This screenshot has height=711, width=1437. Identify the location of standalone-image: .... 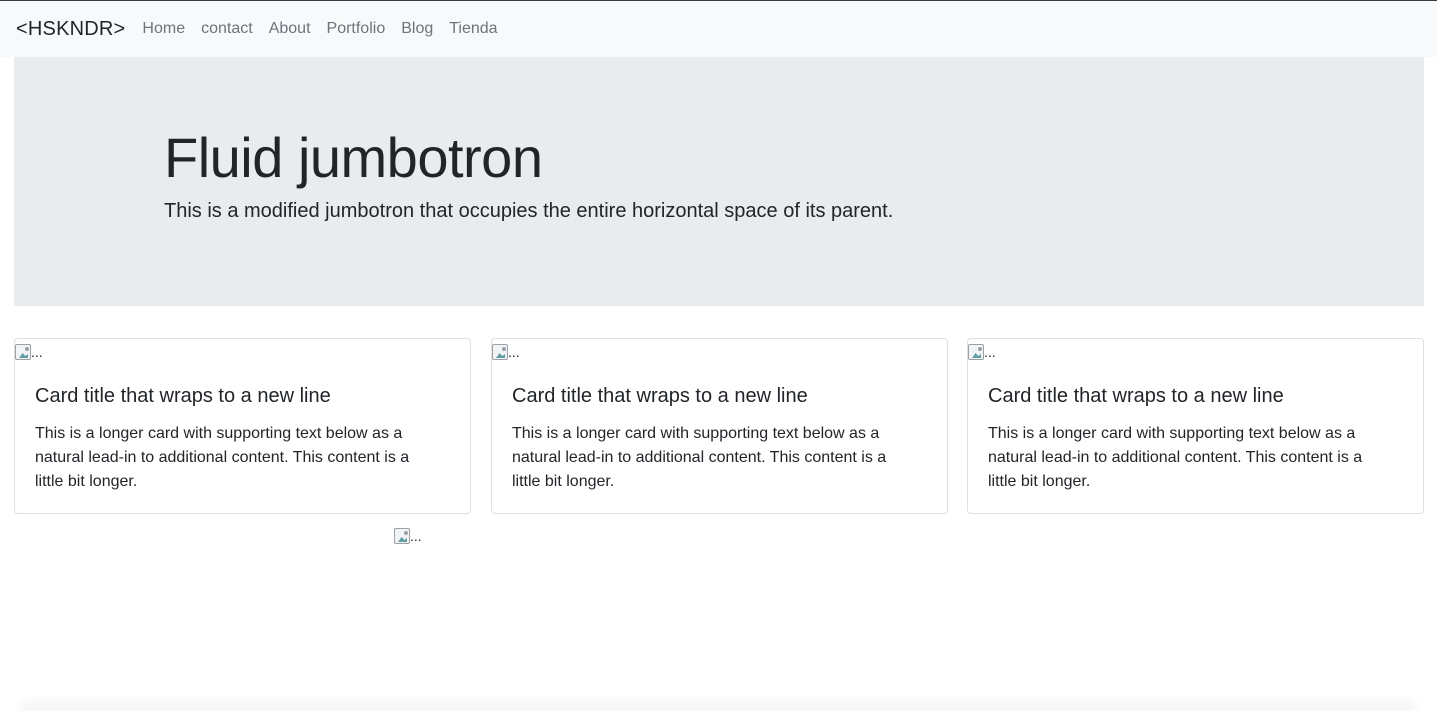
(408, 536).